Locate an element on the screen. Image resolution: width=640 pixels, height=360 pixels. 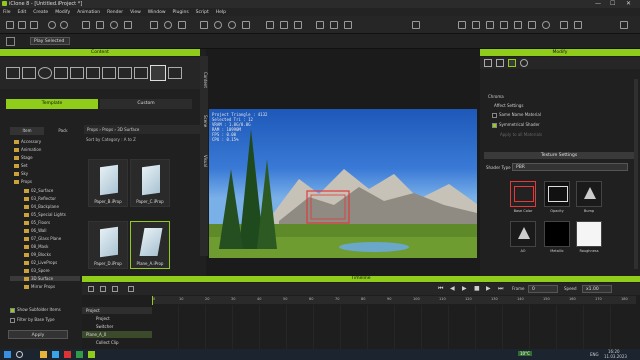
modify-material-icon is located at coordinates (512, 63).